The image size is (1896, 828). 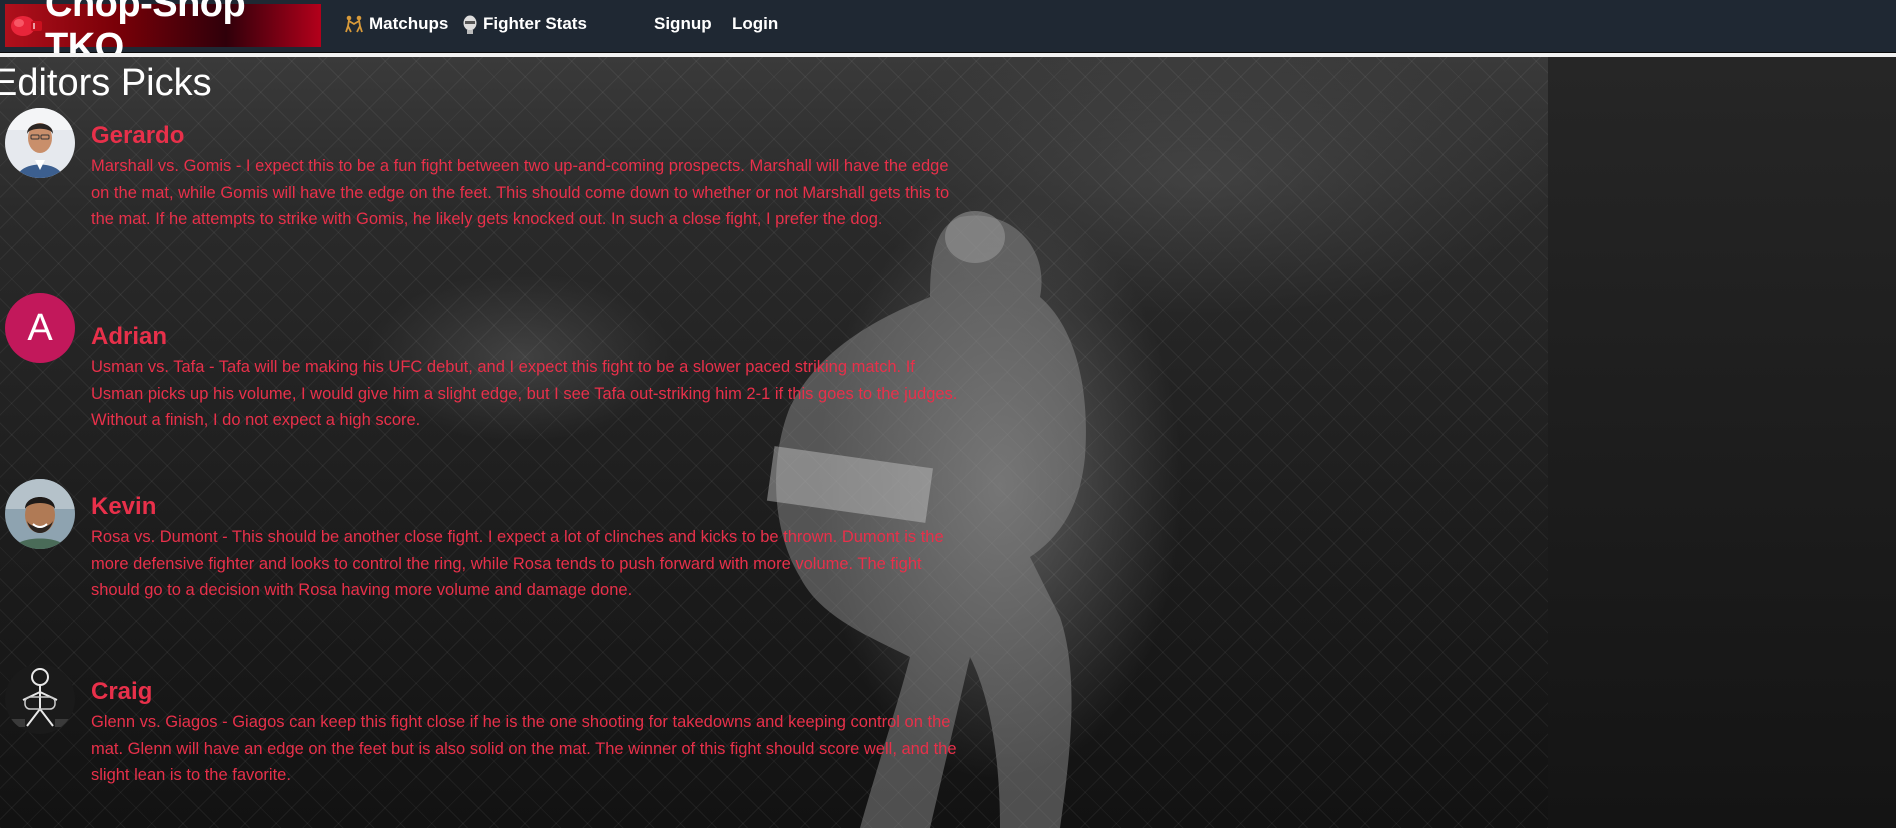 I want to click on nav-matchups: Matchups, so click(x=396, y=24).